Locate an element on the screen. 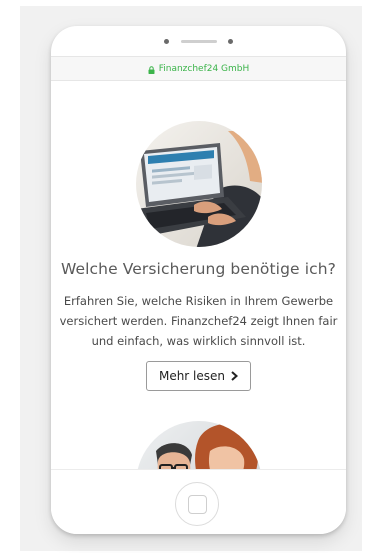 This screenshot has height=553, width=376. address-bar: Finanzchef24 GmbH is located at coordinates (198, 69).